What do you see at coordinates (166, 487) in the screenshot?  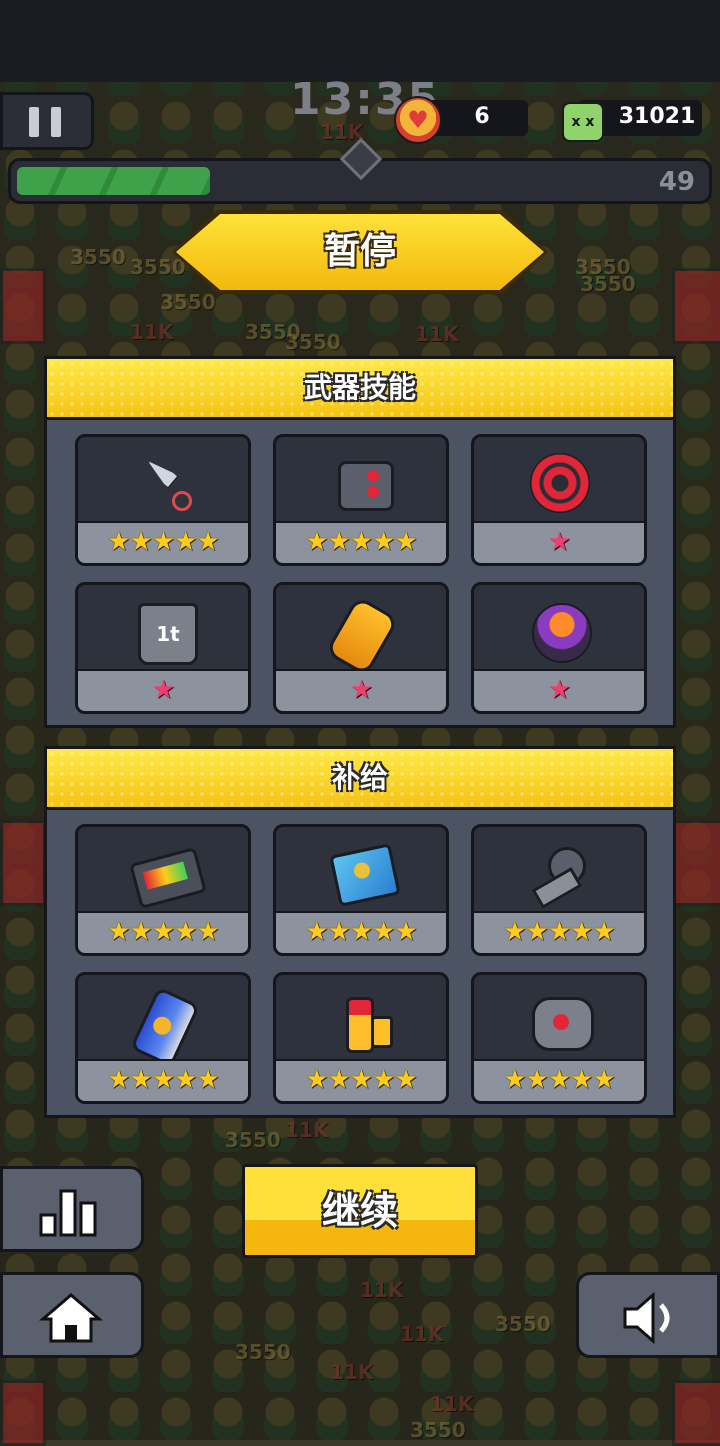 I see `kunai-icon` at bounding box center [166, 487].